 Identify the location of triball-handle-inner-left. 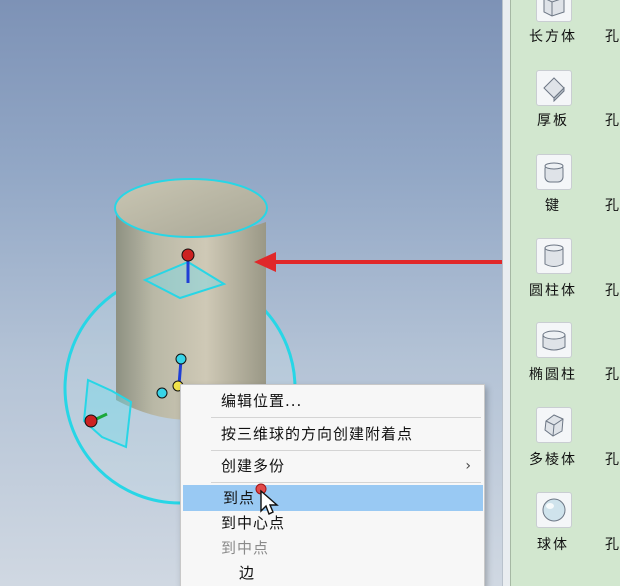
(162, 393).